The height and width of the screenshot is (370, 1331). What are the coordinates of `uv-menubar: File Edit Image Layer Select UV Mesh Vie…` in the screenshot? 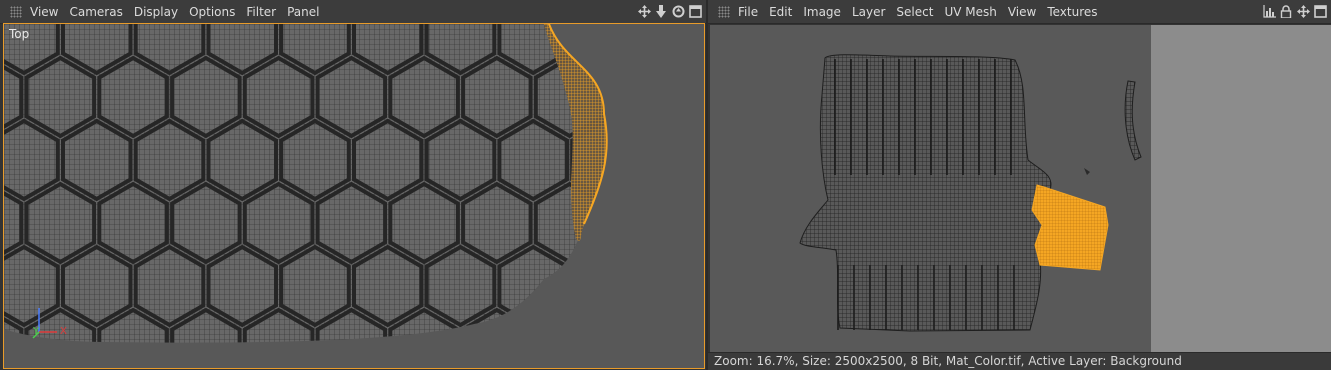 It's located at (1019, 12).